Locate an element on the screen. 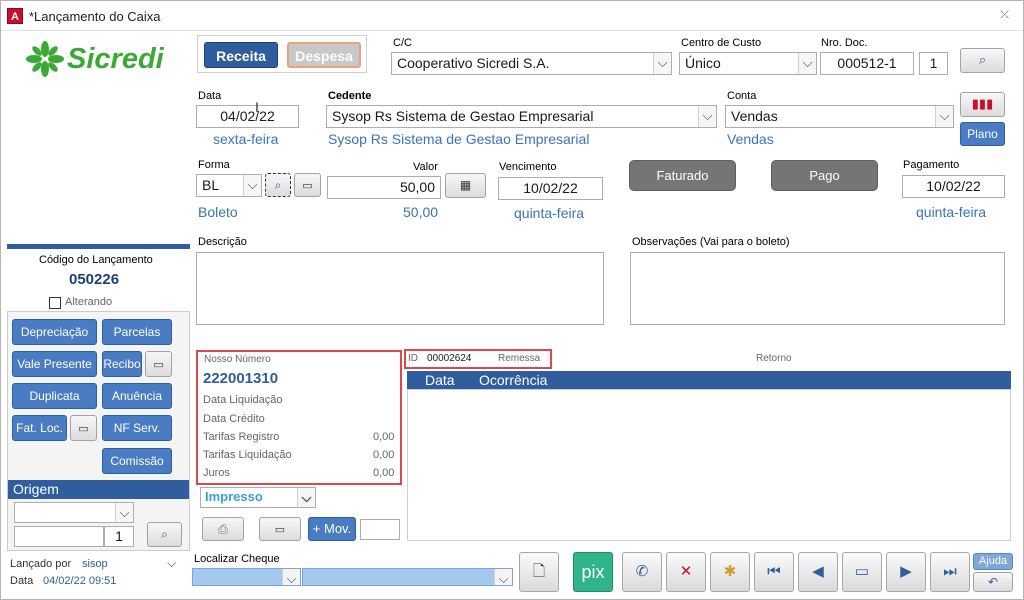 The image size is (1024, 600). title-bar: A *Lançamento do Caixa ⤫ is located at coordinates (512, 16).